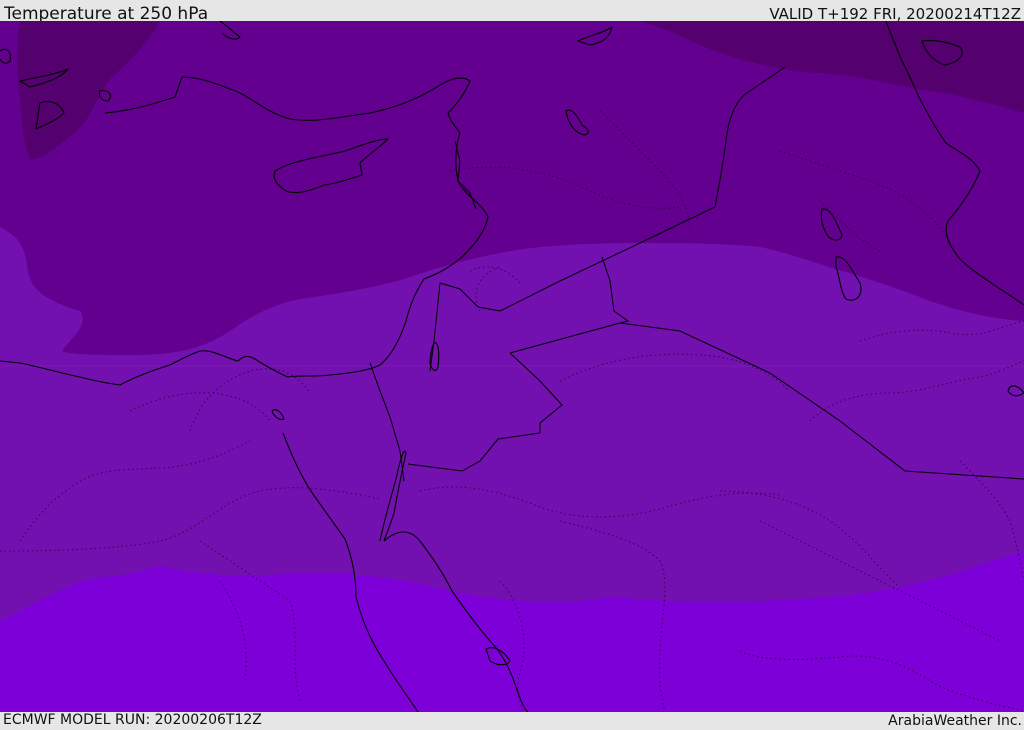 This screenshot has height=730, width=1024. What do you see at coordinates (132, 720) in the screenshot?
I see `model-run: ECMWF MODEL RUN: 20200206T12Z` at bounding box center [132, 720].